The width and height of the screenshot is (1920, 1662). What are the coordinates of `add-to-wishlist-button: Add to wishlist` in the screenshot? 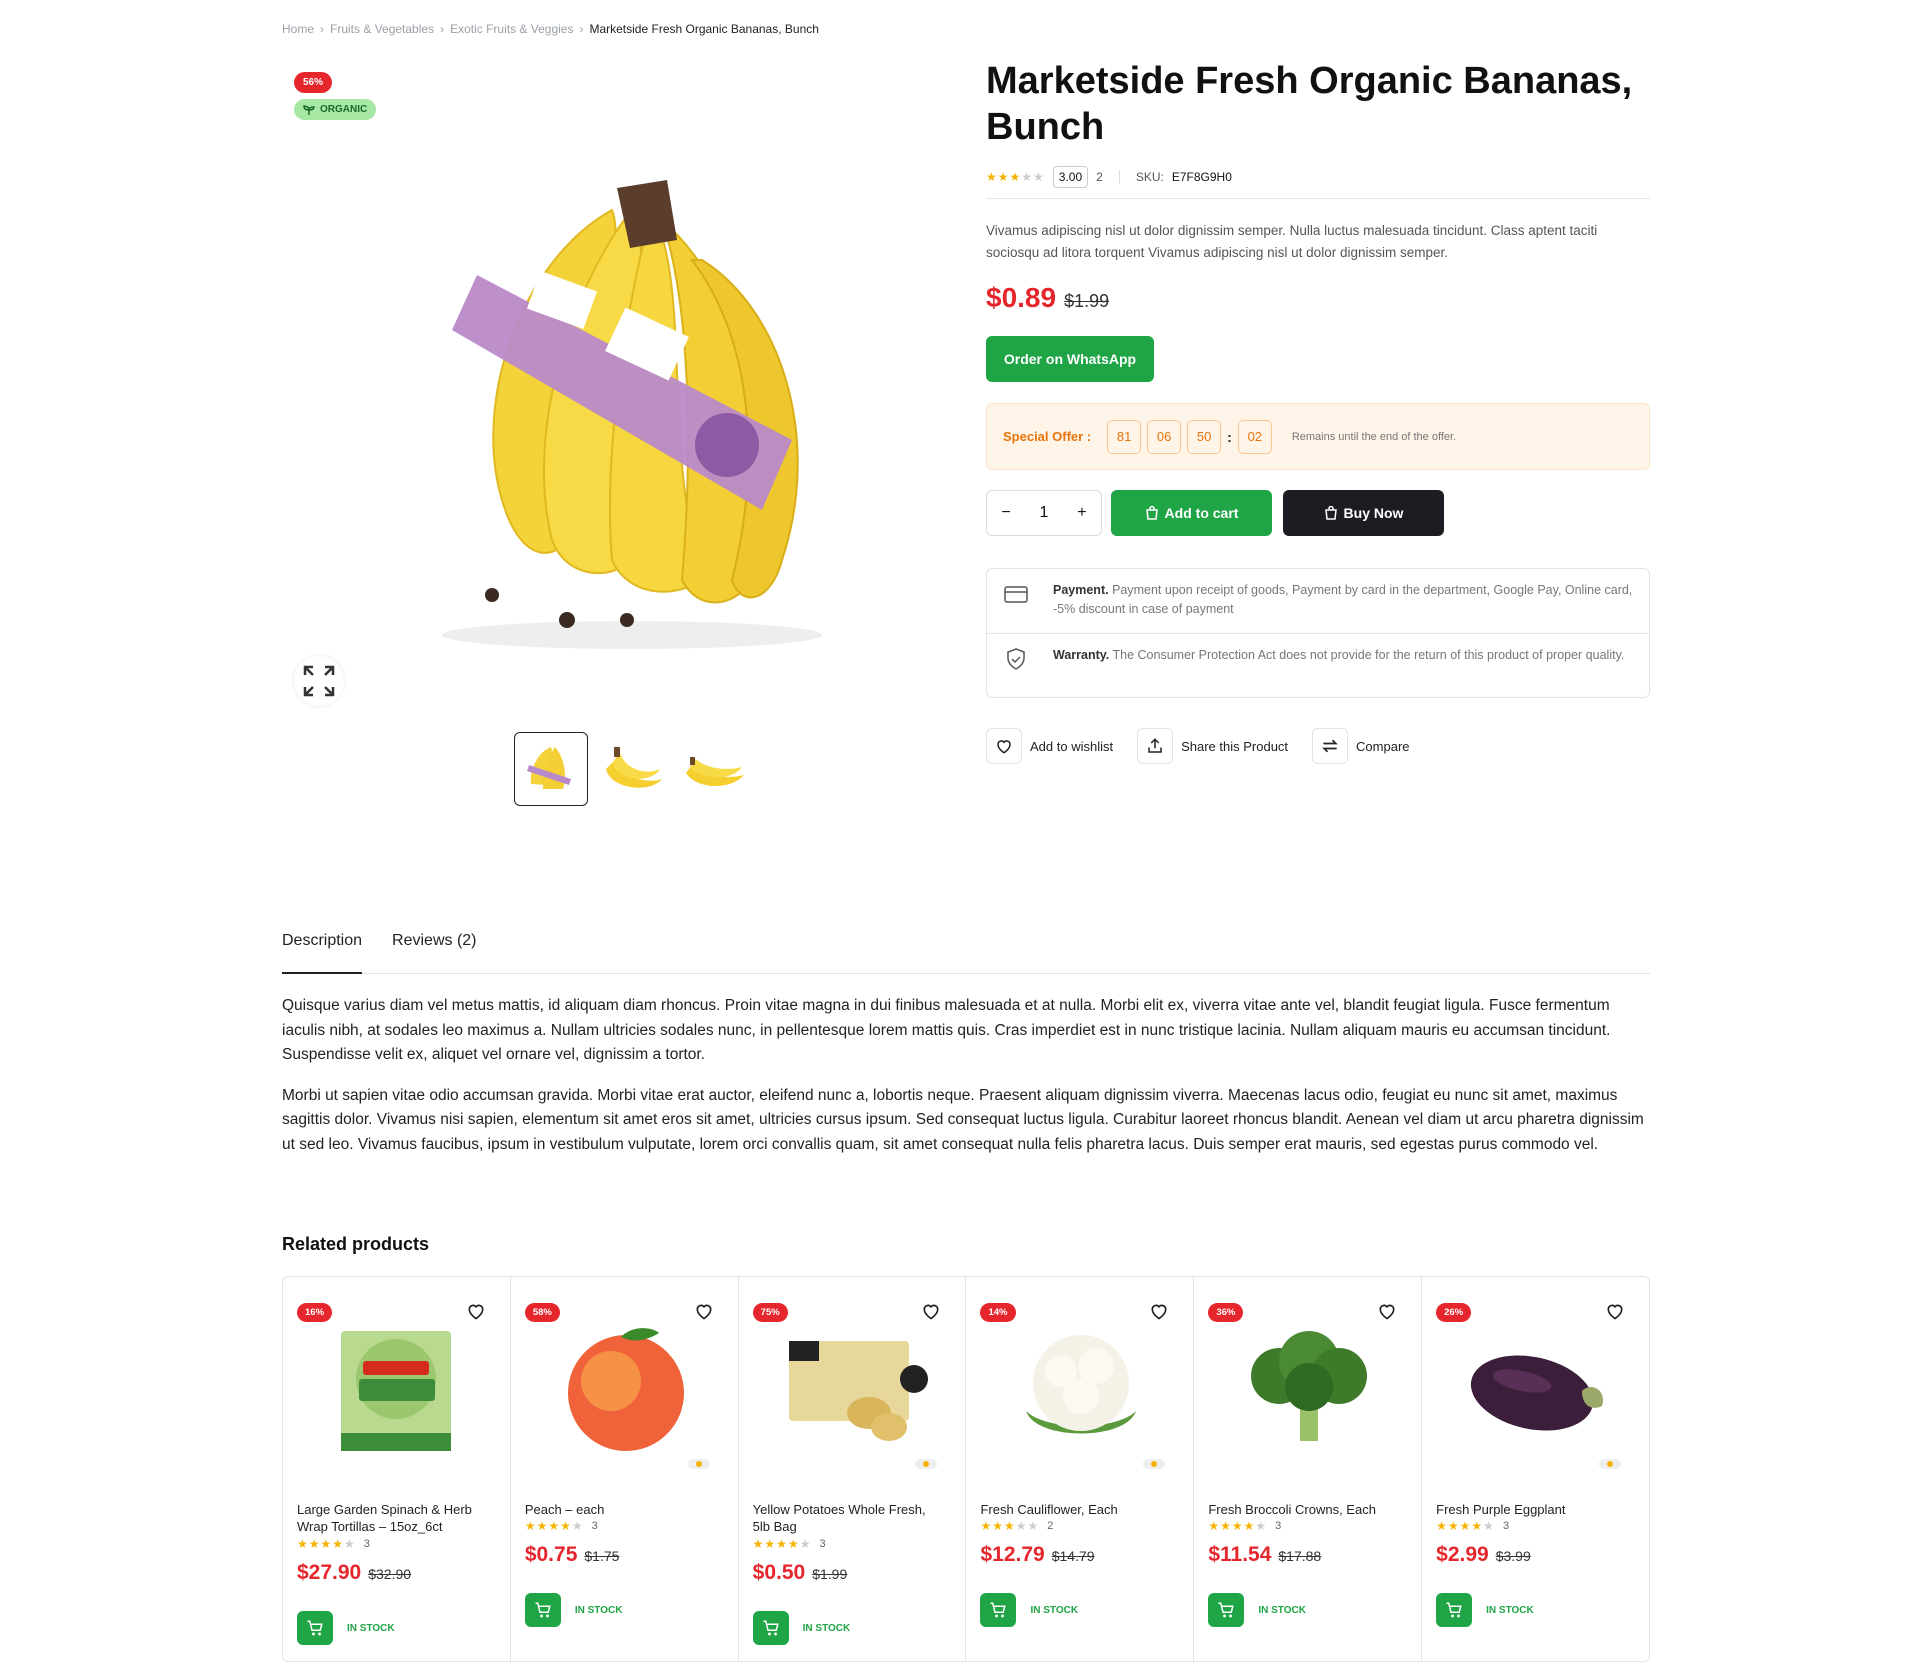 It's located at (1049, 746).